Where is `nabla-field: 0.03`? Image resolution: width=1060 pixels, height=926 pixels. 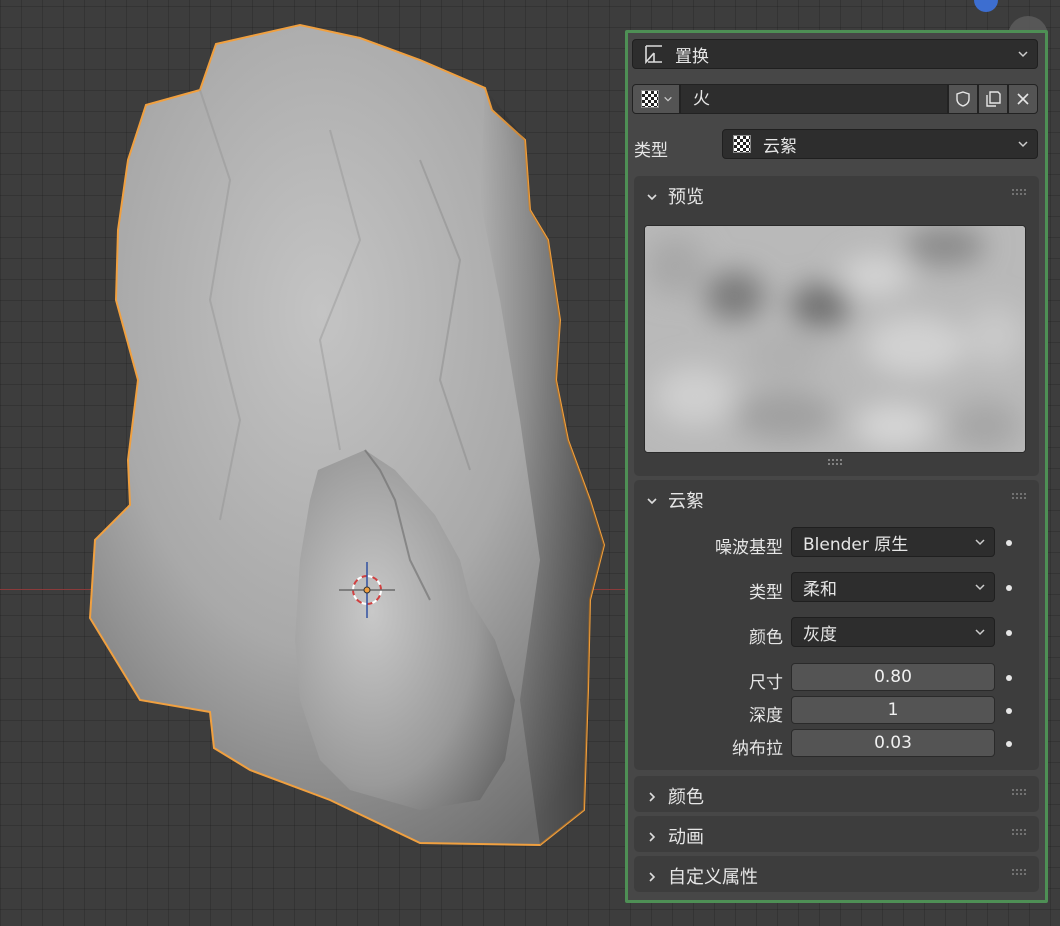 nabla-field: 0.03 is located at coordinates (893, 743).